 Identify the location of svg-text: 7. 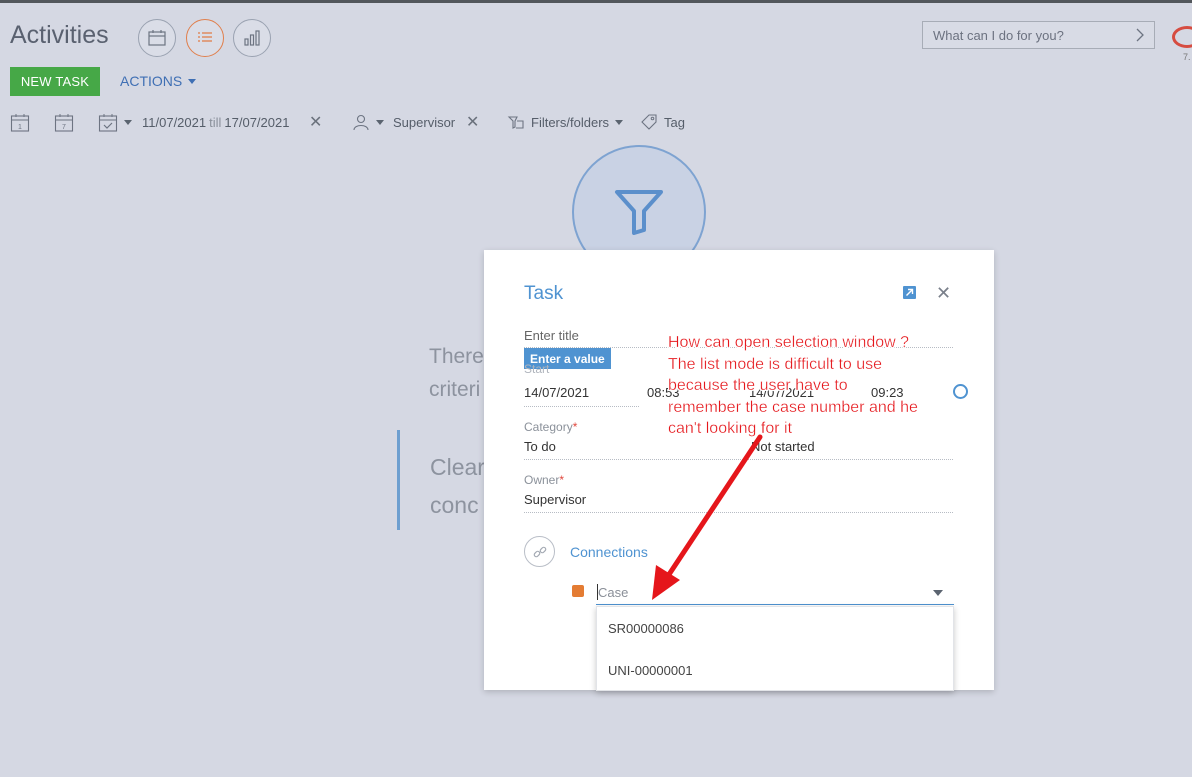
(64, 127).